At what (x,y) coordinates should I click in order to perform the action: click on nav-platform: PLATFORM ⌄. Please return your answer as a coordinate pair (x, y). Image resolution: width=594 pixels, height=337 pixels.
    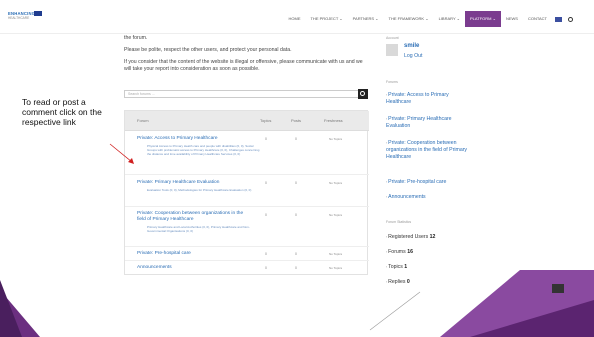
    Looking at the image, I should click on (483, 19).